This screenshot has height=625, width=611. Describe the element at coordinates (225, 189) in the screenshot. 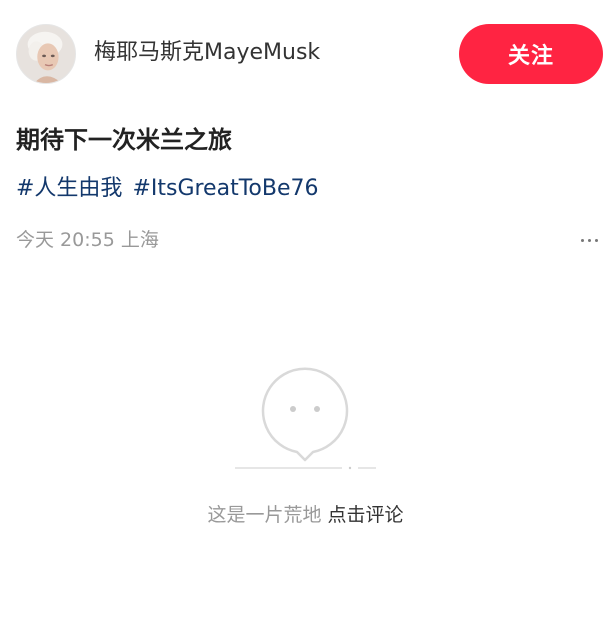

I see `hashtag-link: #ItsGreatToBe76` at that location.